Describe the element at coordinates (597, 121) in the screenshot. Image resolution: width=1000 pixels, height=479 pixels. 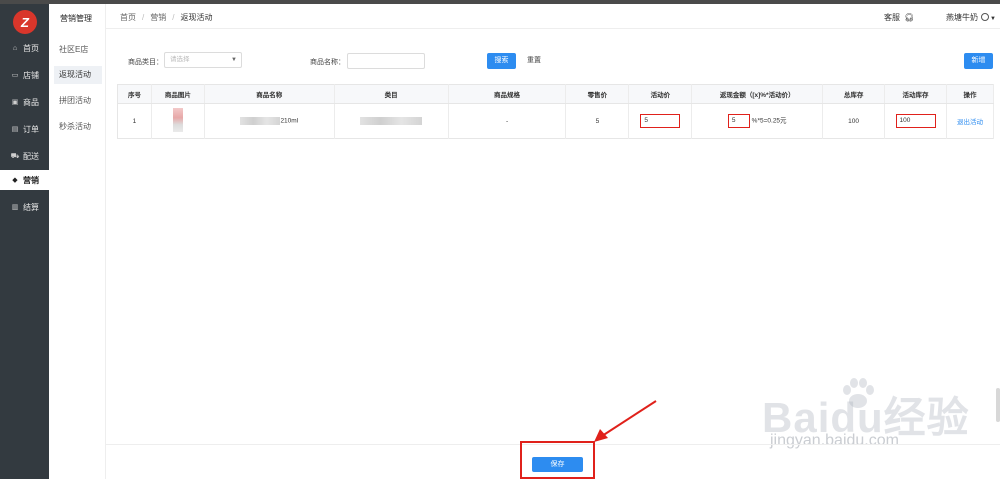
I see `retail-price-cell: 5` at that location.